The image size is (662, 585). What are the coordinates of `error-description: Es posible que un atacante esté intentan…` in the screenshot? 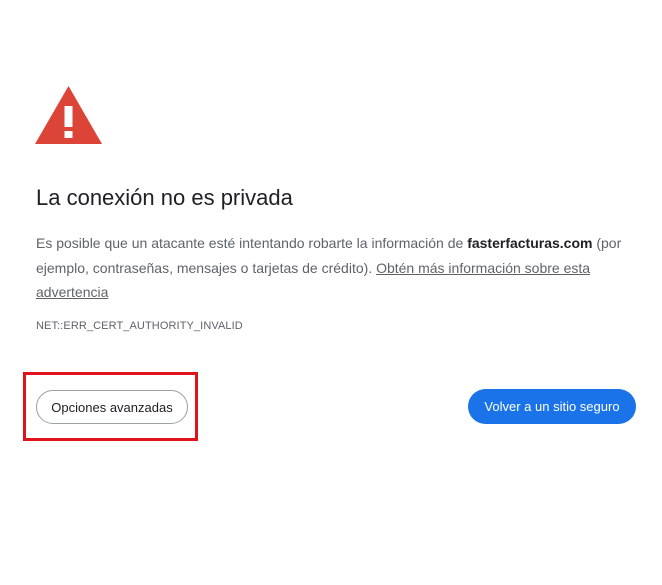 It's located at (336, 268).